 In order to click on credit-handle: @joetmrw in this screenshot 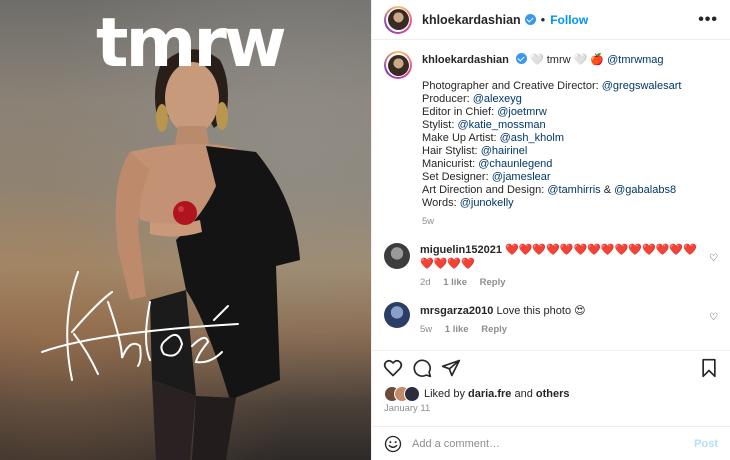, I will do `click(522, 112)`.